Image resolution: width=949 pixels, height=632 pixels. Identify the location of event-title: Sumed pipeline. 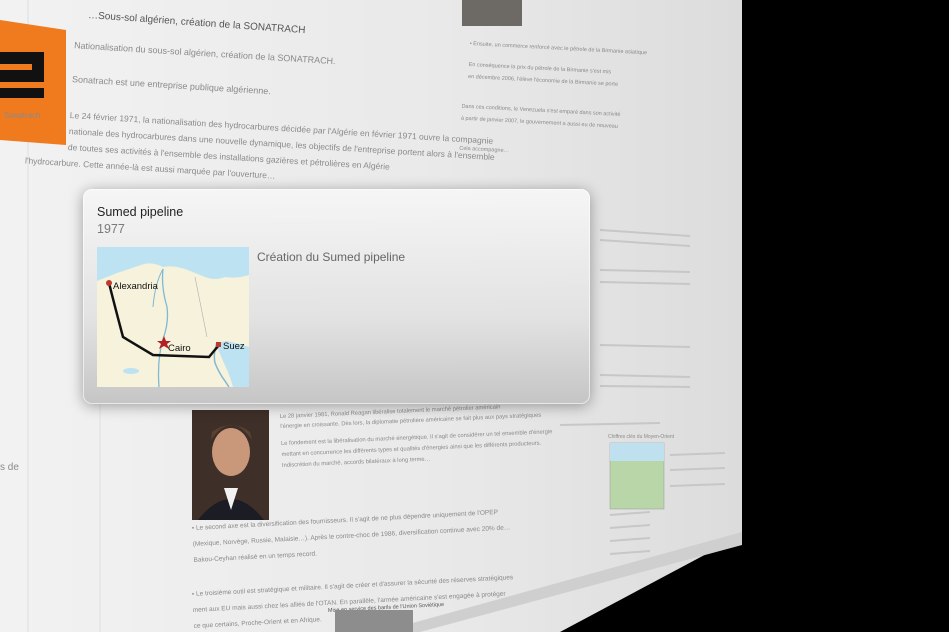
(140, 212).